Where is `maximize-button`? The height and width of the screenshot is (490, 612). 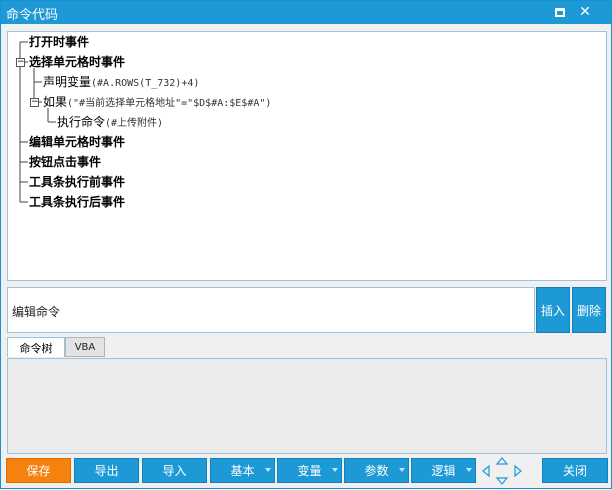
maximize-button is located at coordinates (560, 12).